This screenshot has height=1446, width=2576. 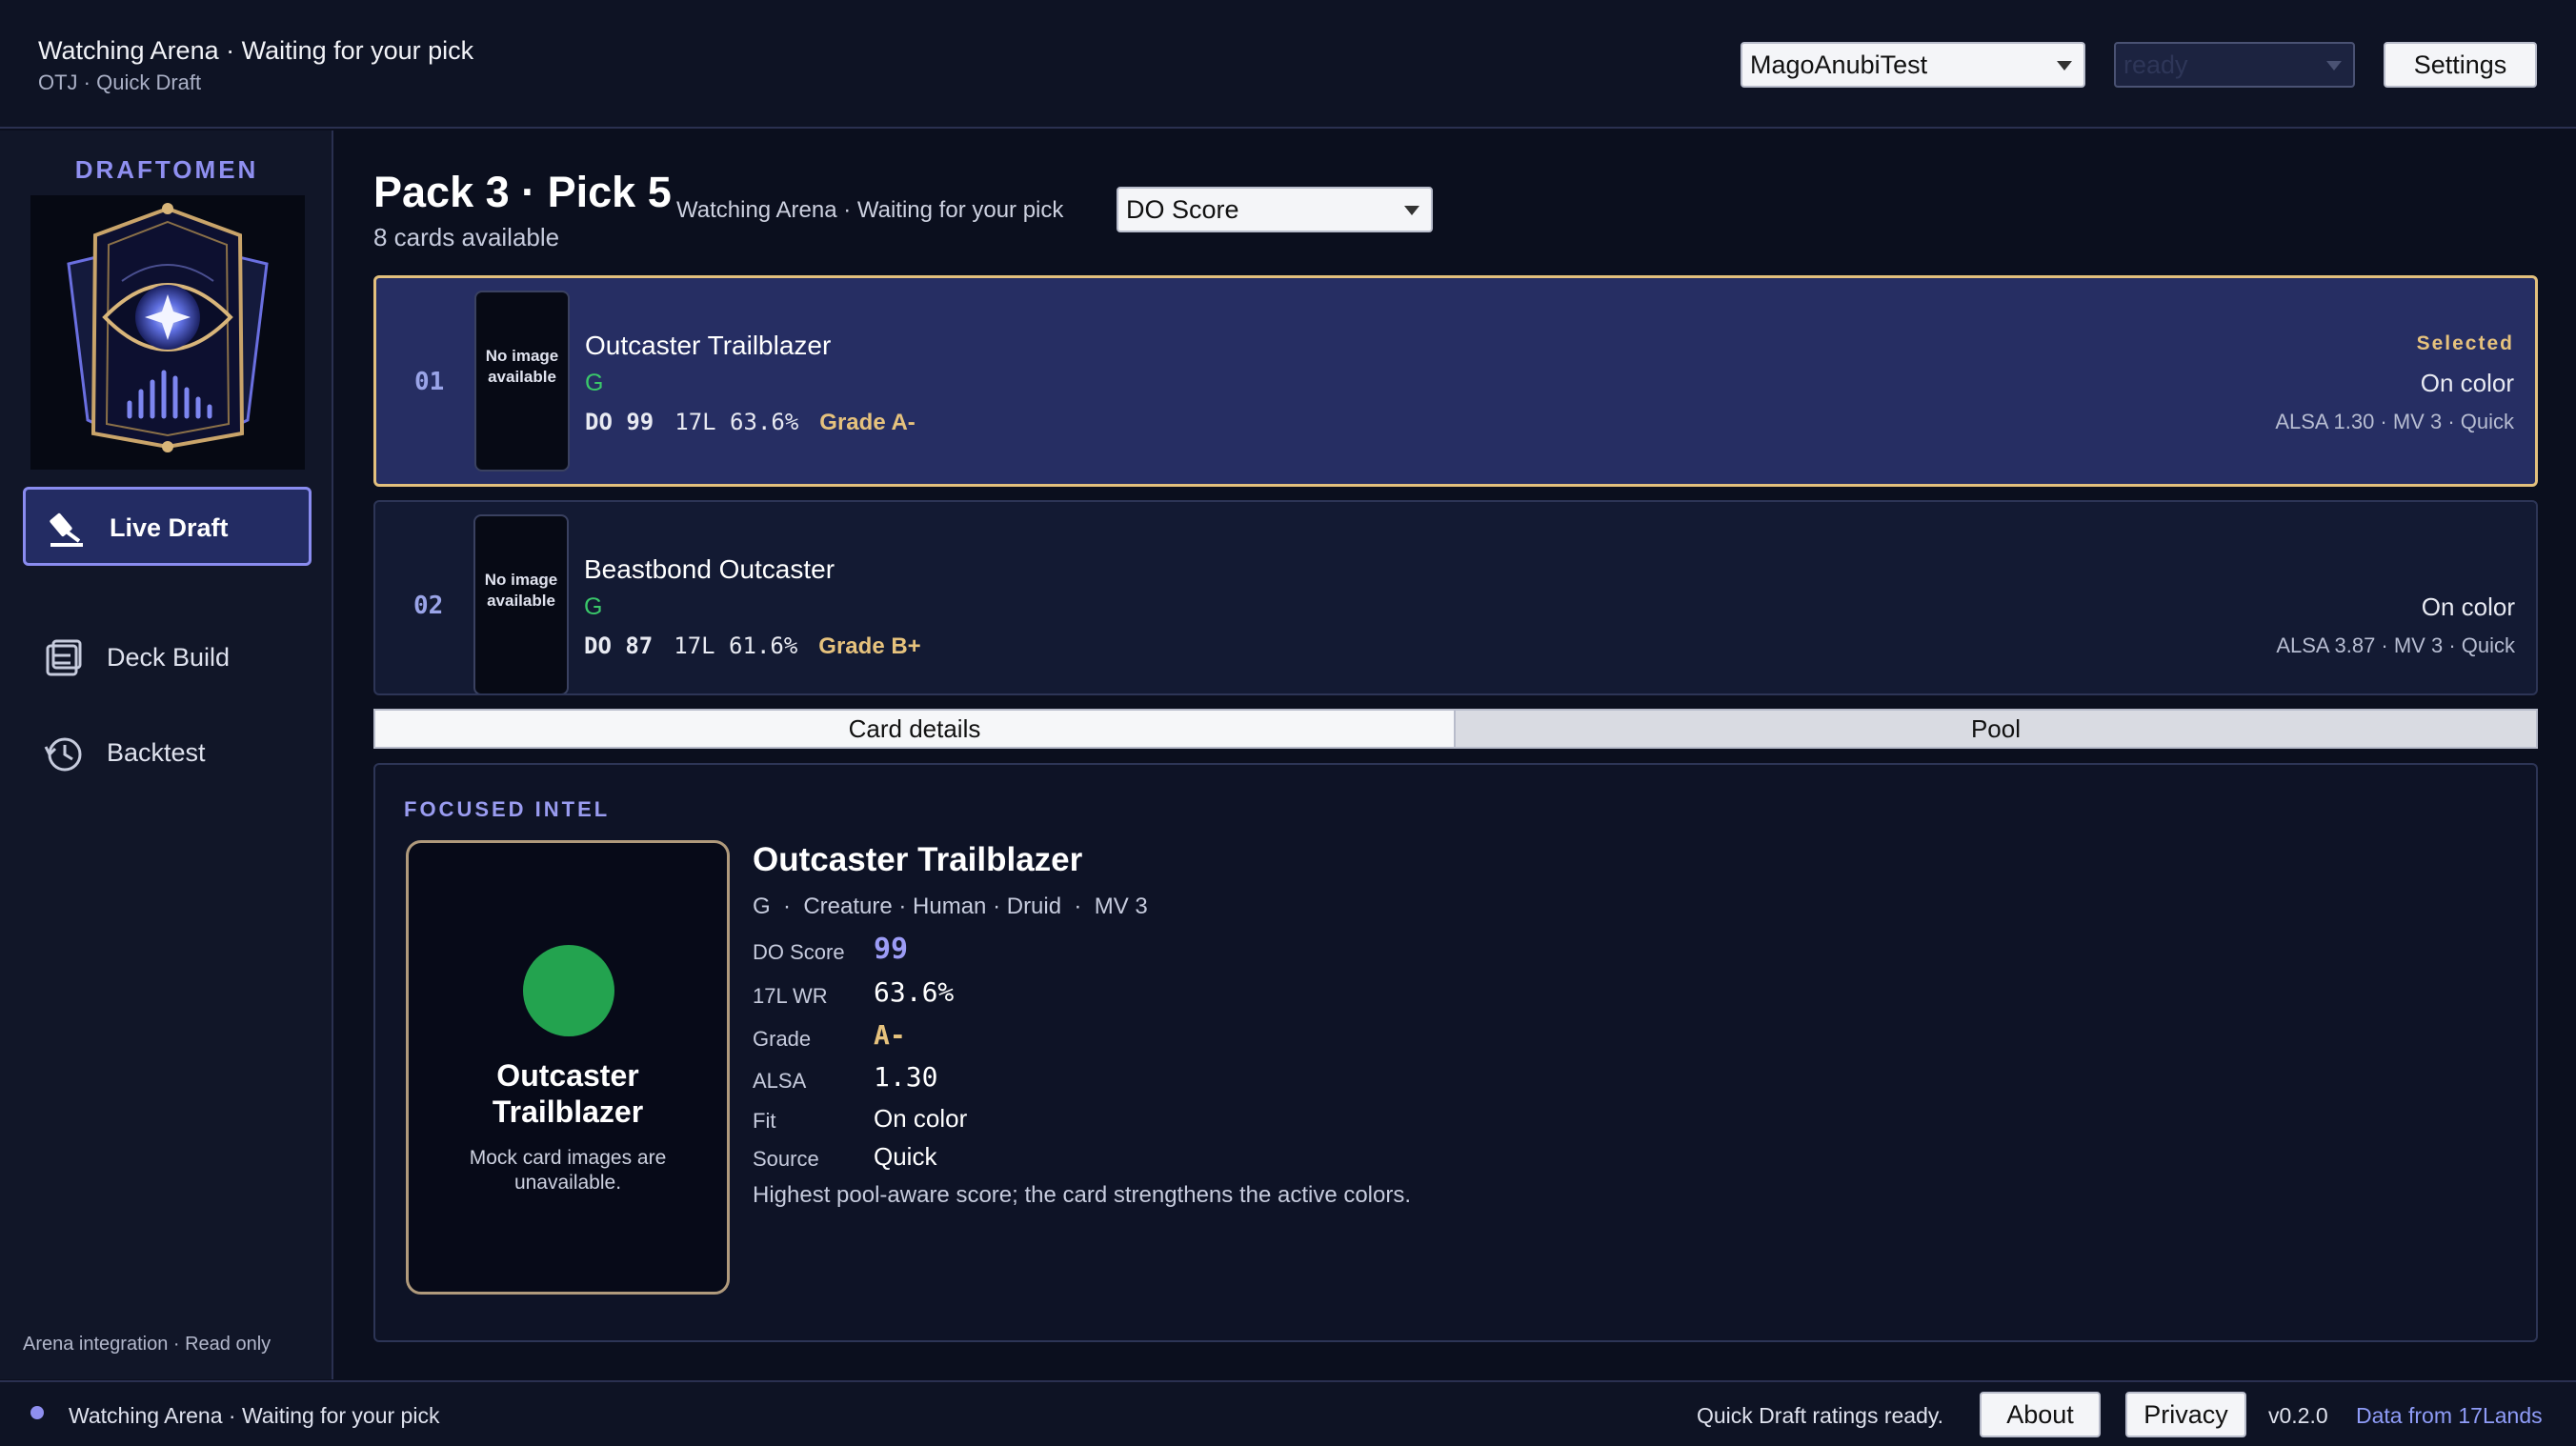 What do you see at coordinates (429, 606) in the screenshot?
I see `pick-rank: 02` at bounding box center [429, 606].